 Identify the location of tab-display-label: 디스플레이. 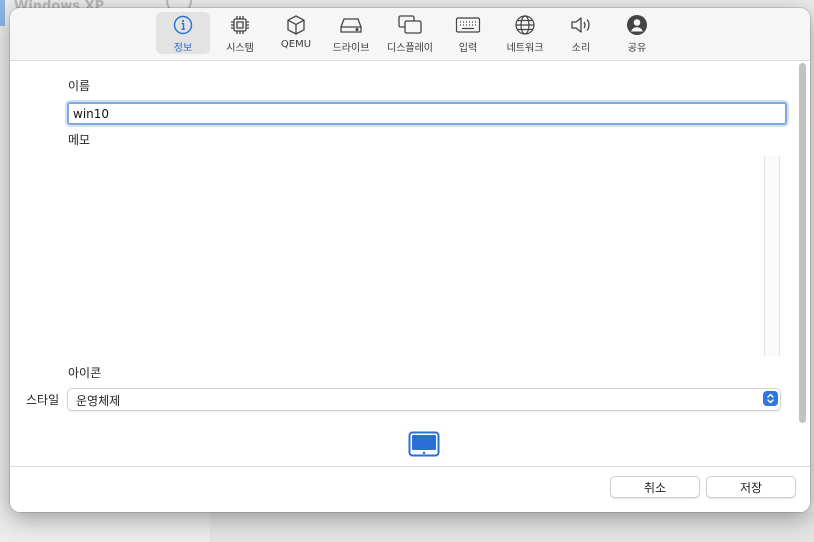
(410, 48).